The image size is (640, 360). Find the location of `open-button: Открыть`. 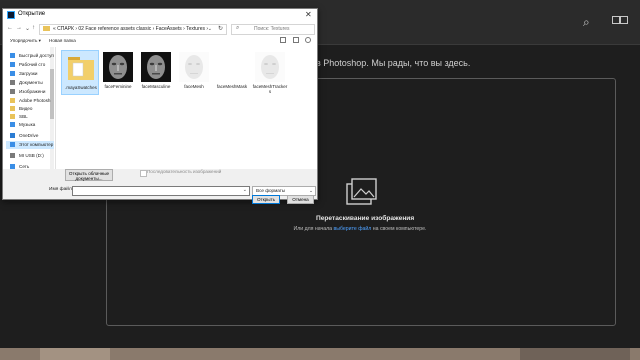

open-button: Открыть is located at coordinates (266, 199).